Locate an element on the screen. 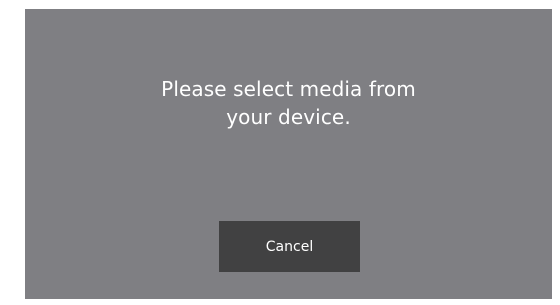  dialog-message-line-1: Please select media from is located at coordinates (288, 89).